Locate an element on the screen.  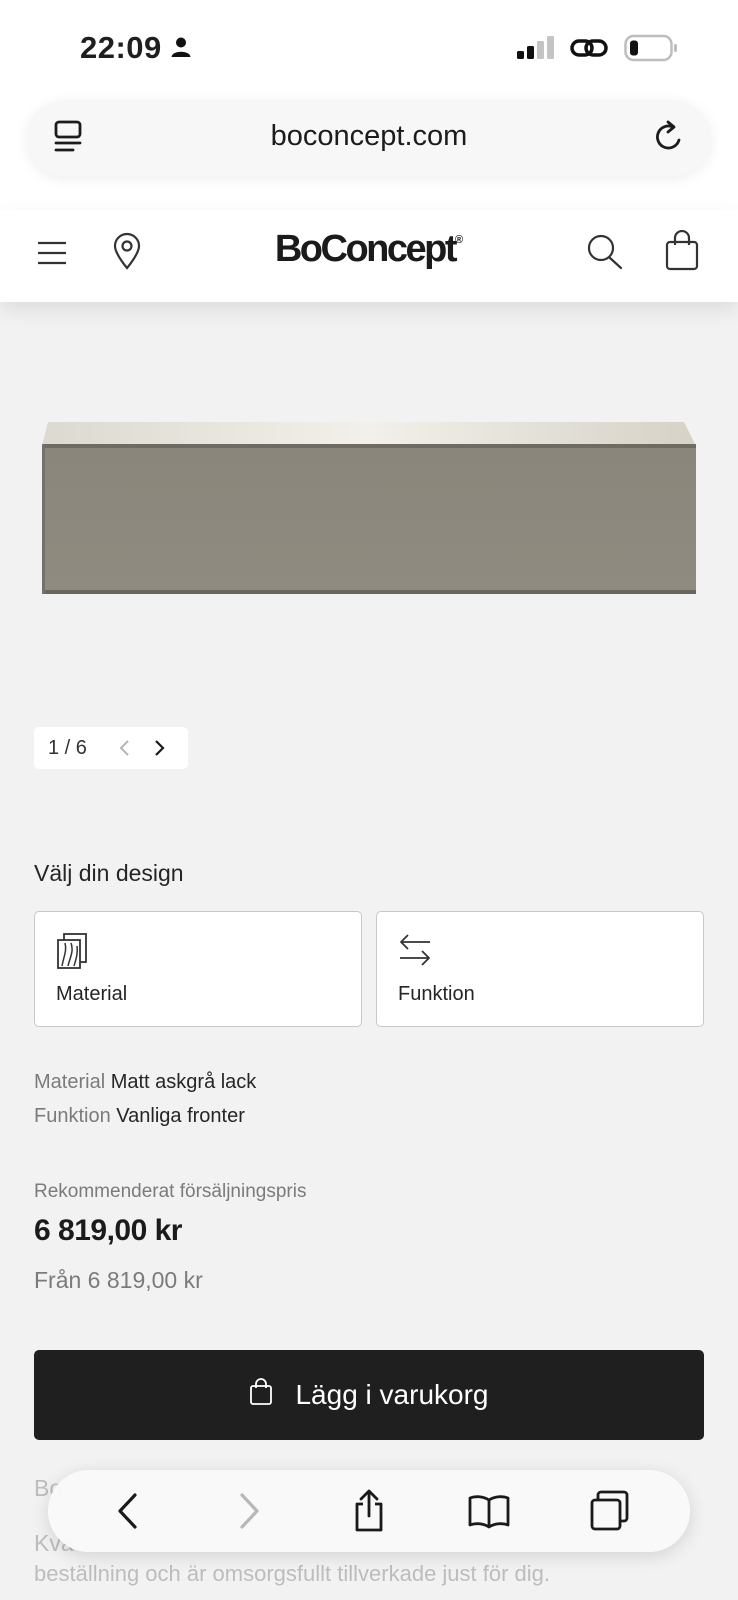
share-icon is located at coordinates (369, 1511).